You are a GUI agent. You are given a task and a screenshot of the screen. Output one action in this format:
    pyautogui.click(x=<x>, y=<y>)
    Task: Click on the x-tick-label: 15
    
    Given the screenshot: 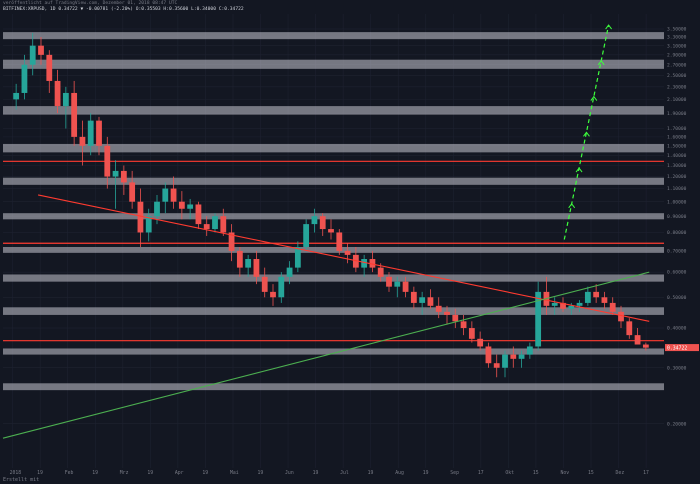 What is the action you would take?
    pyautogui.click(x=536, y=473)
    